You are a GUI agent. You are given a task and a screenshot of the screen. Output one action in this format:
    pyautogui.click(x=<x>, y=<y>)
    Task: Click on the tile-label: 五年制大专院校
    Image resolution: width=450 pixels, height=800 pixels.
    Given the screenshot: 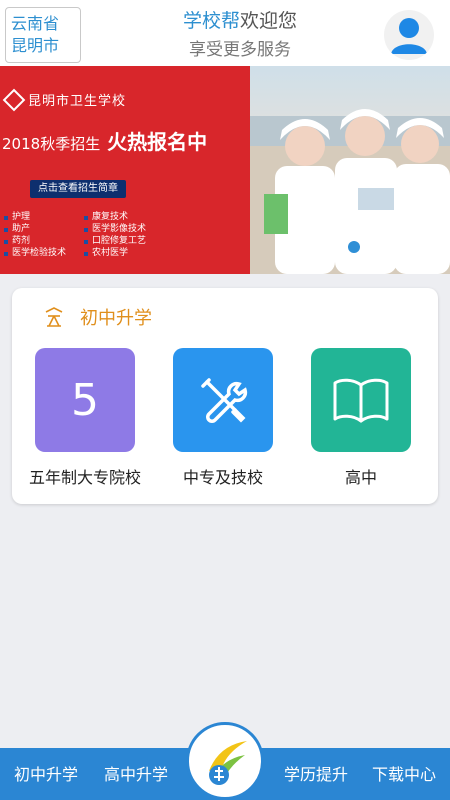 What is the action you would take?
    pyautogui.click(x=84, y=477)
    